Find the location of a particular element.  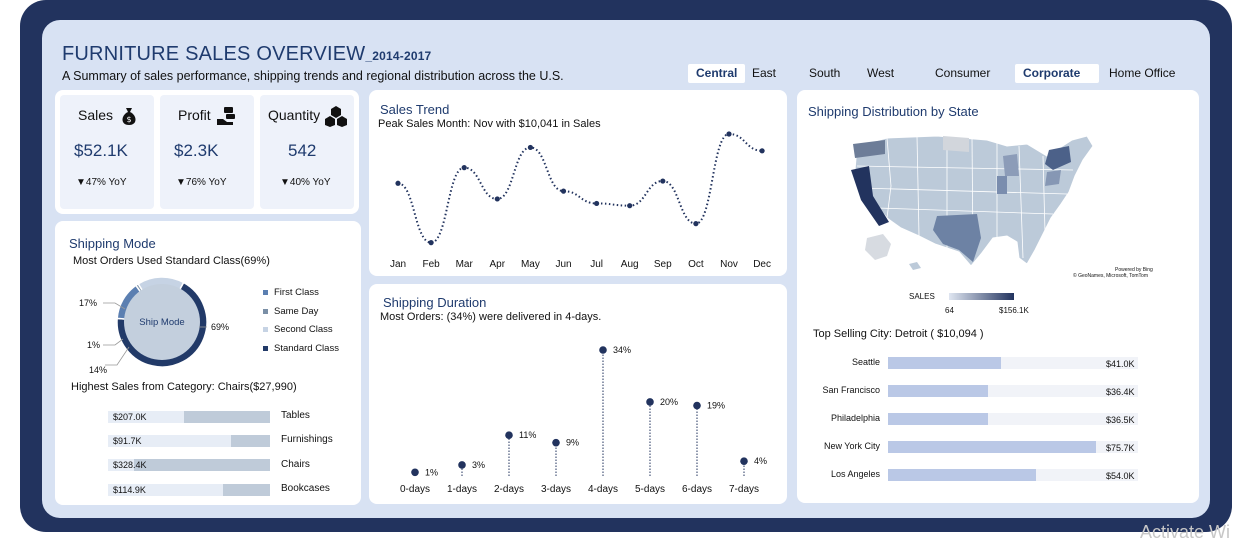

legend-label-same-day: Same Day is located at coordinates (296, 311).